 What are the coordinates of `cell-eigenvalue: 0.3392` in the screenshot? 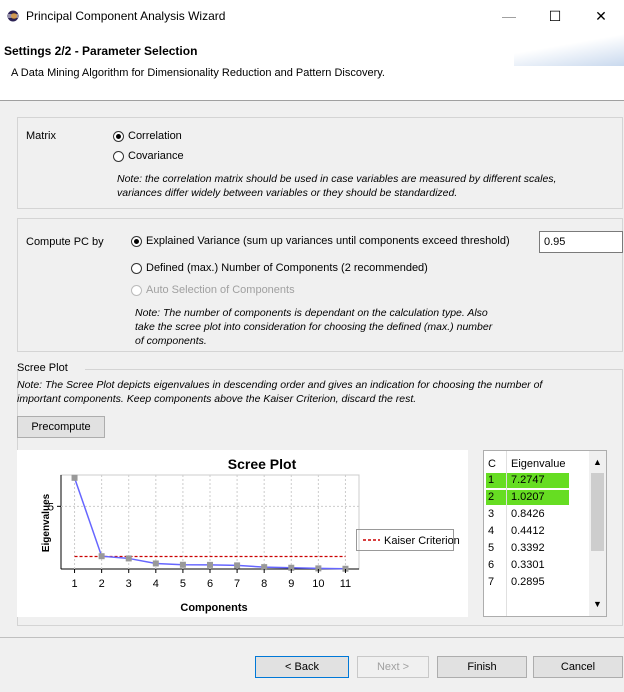 It's located at (528, 548).